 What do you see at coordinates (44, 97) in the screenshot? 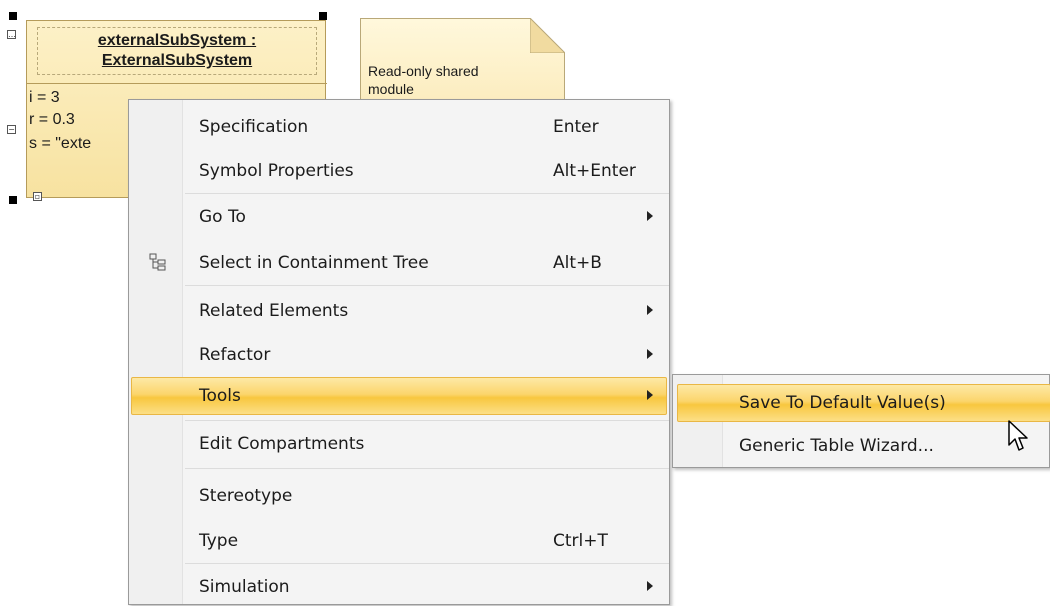
I see `attribute-i: i = 3` at bounding box center [44, 97].